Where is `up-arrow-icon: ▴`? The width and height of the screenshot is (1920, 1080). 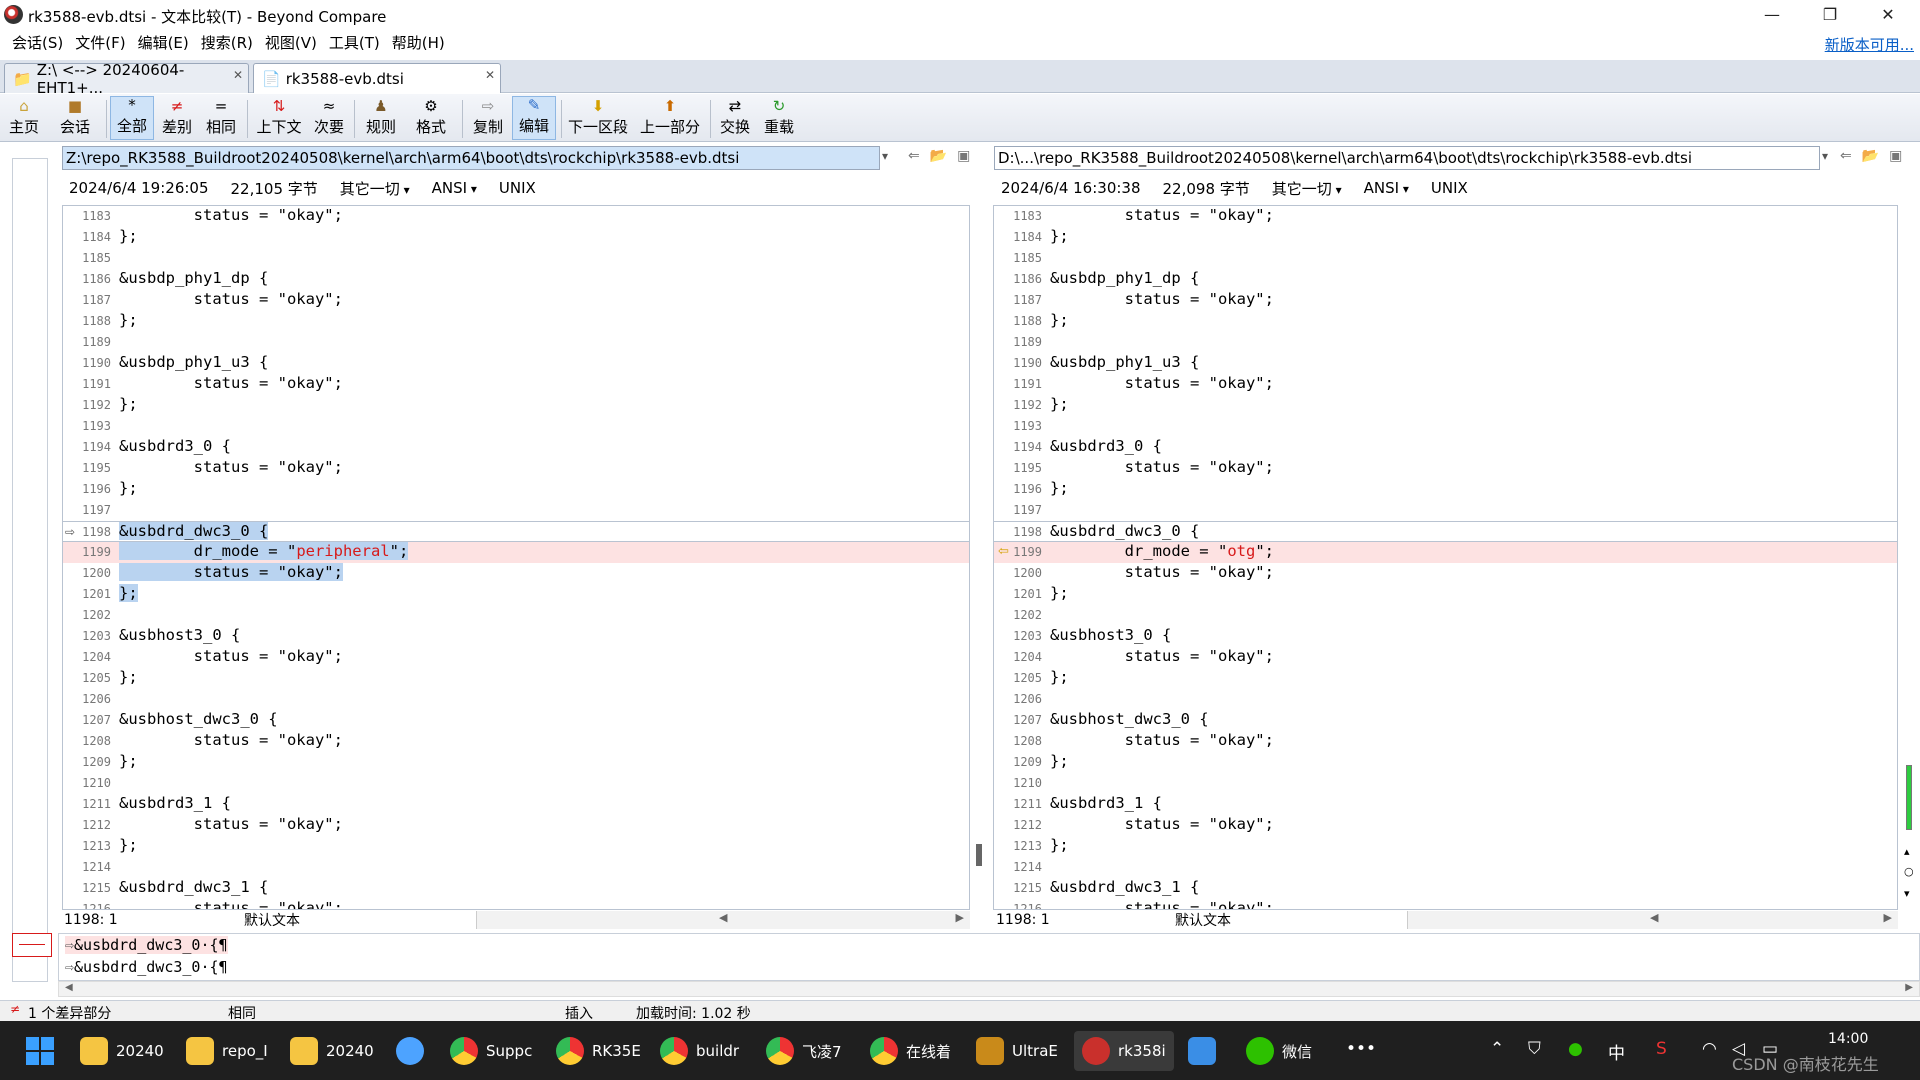 up-arrow-icon: ▴ is located at coordinates (1907, 851).